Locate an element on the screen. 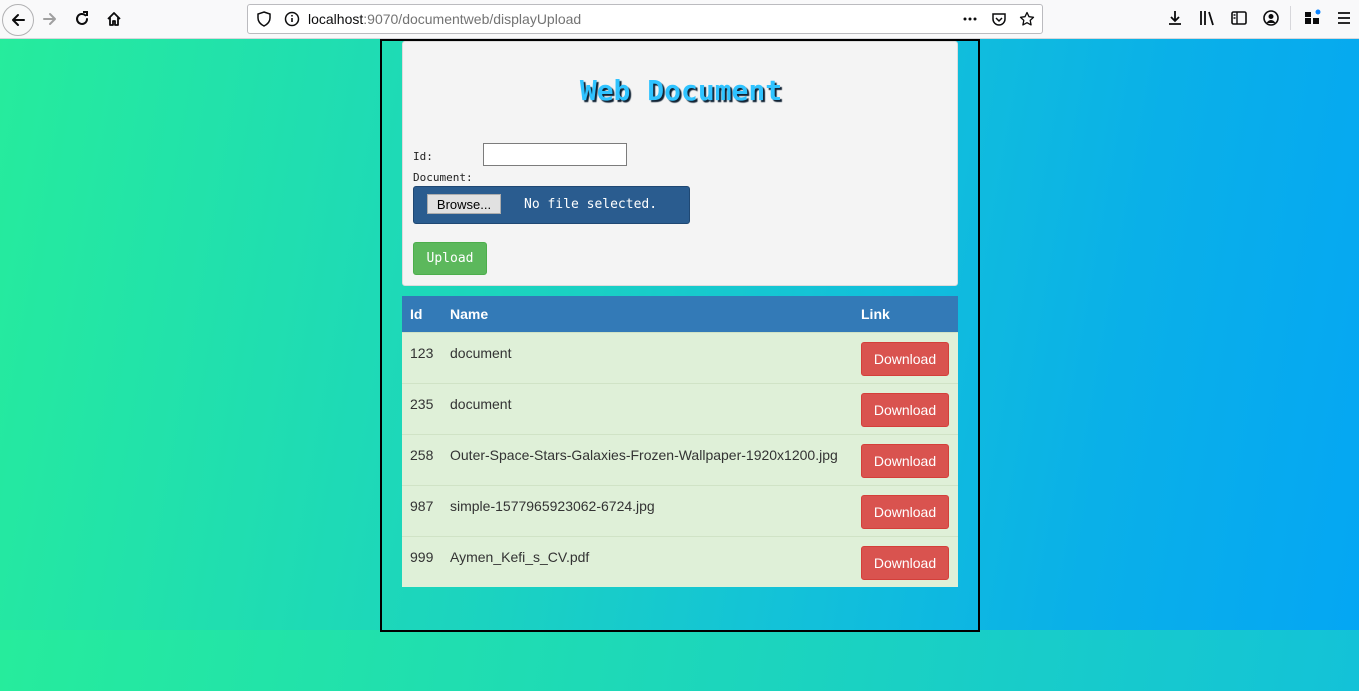 The height and width of the screenshot is (691, 1359). row-id: 999 is located at coordinates (422, 561).